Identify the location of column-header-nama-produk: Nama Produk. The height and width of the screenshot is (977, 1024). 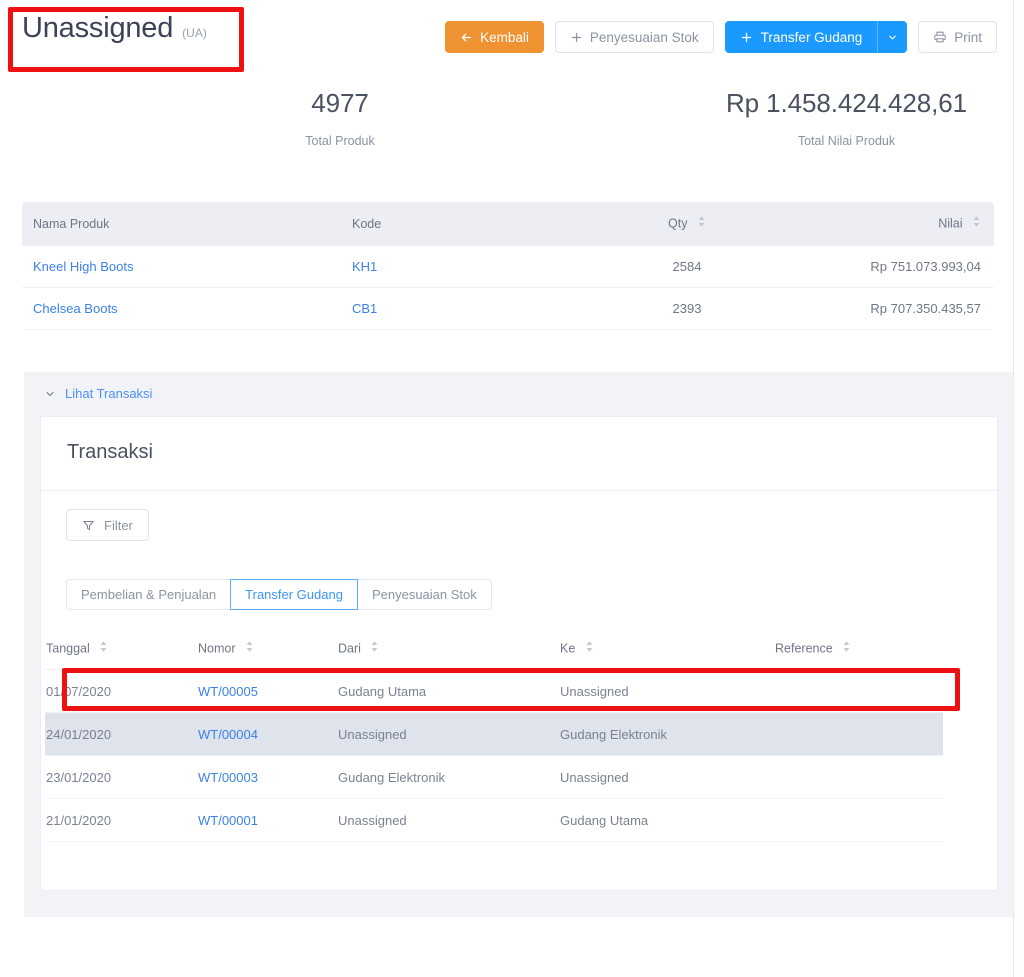
(71, 224).